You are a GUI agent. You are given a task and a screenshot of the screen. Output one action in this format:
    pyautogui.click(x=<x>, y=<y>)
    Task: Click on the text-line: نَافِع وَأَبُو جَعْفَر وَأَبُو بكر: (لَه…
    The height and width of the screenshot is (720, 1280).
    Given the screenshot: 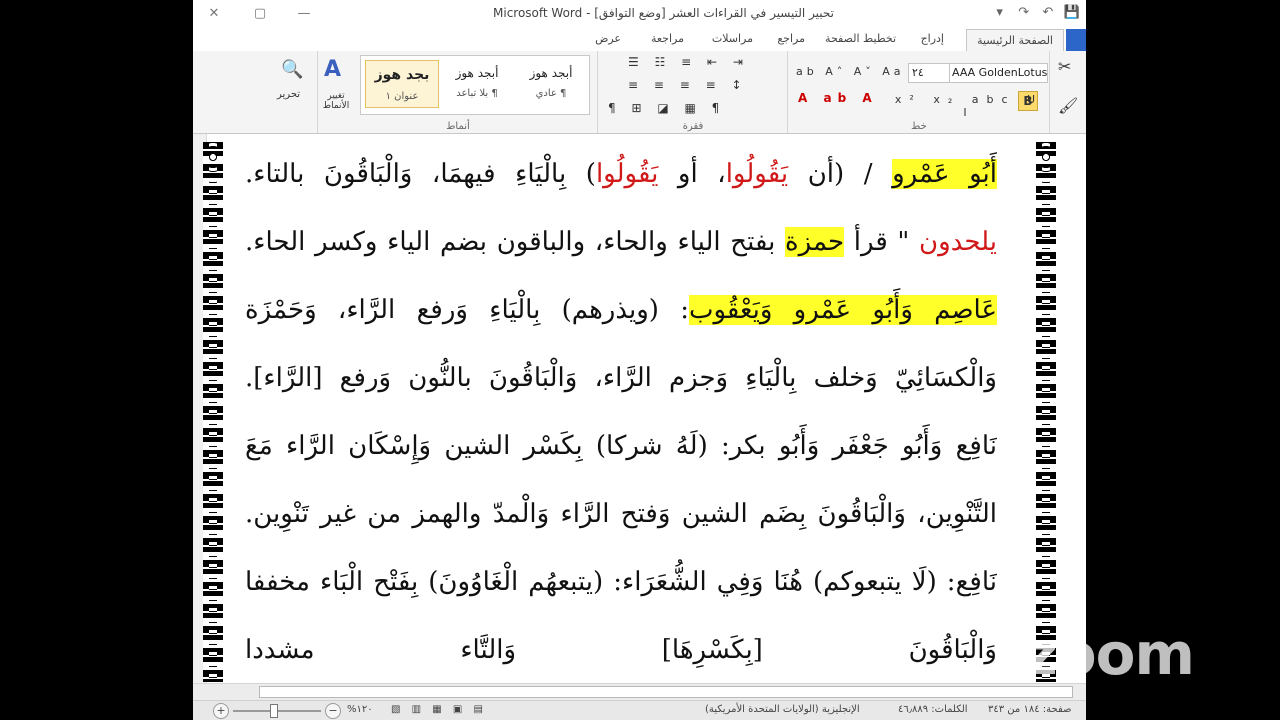 What is the action you would take?
    pyautogui.click(x=621, y=446)
    